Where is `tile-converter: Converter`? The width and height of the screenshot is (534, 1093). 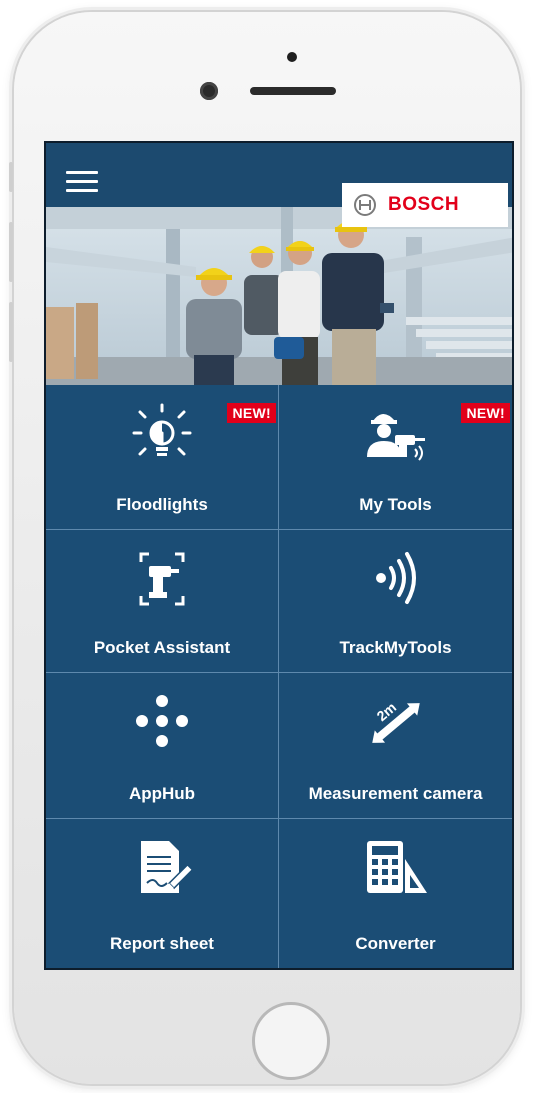 tile-converter: Converter is located at coordinates (395, 893).